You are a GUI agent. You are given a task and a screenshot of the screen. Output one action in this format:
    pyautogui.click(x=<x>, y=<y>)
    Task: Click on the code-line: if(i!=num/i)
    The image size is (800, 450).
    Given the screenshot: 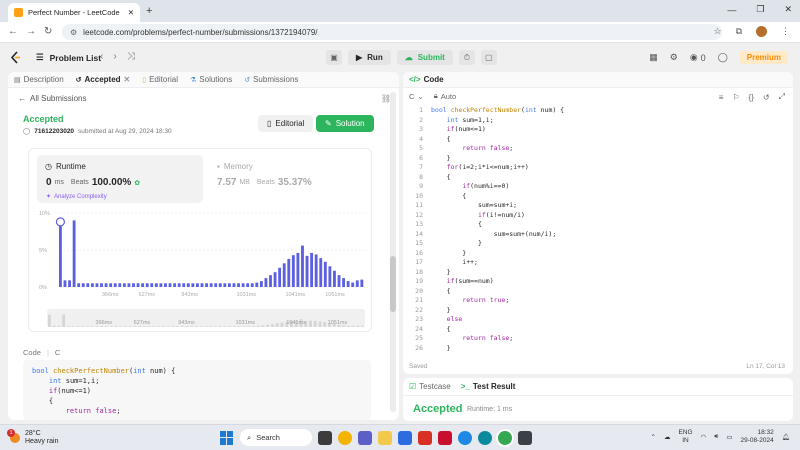 What is the action you would take?
    pyautogui.click(x=478, y=215)
    